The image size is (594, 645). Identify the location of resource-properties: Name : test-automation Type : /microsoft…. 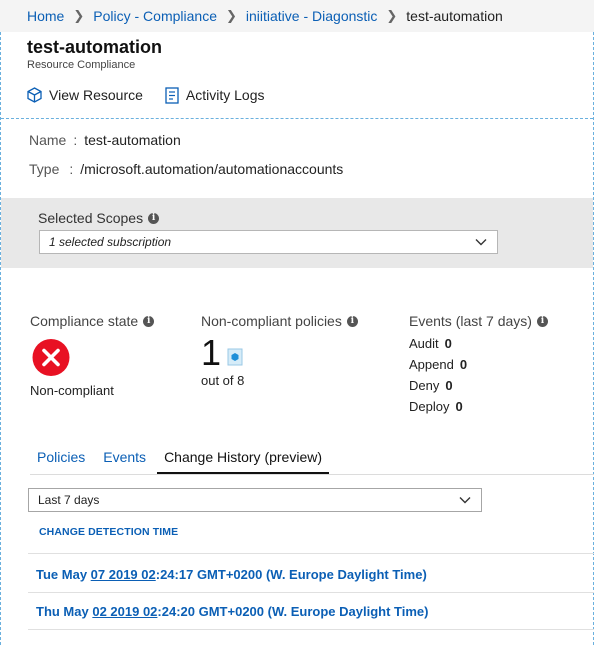
(186, 154).